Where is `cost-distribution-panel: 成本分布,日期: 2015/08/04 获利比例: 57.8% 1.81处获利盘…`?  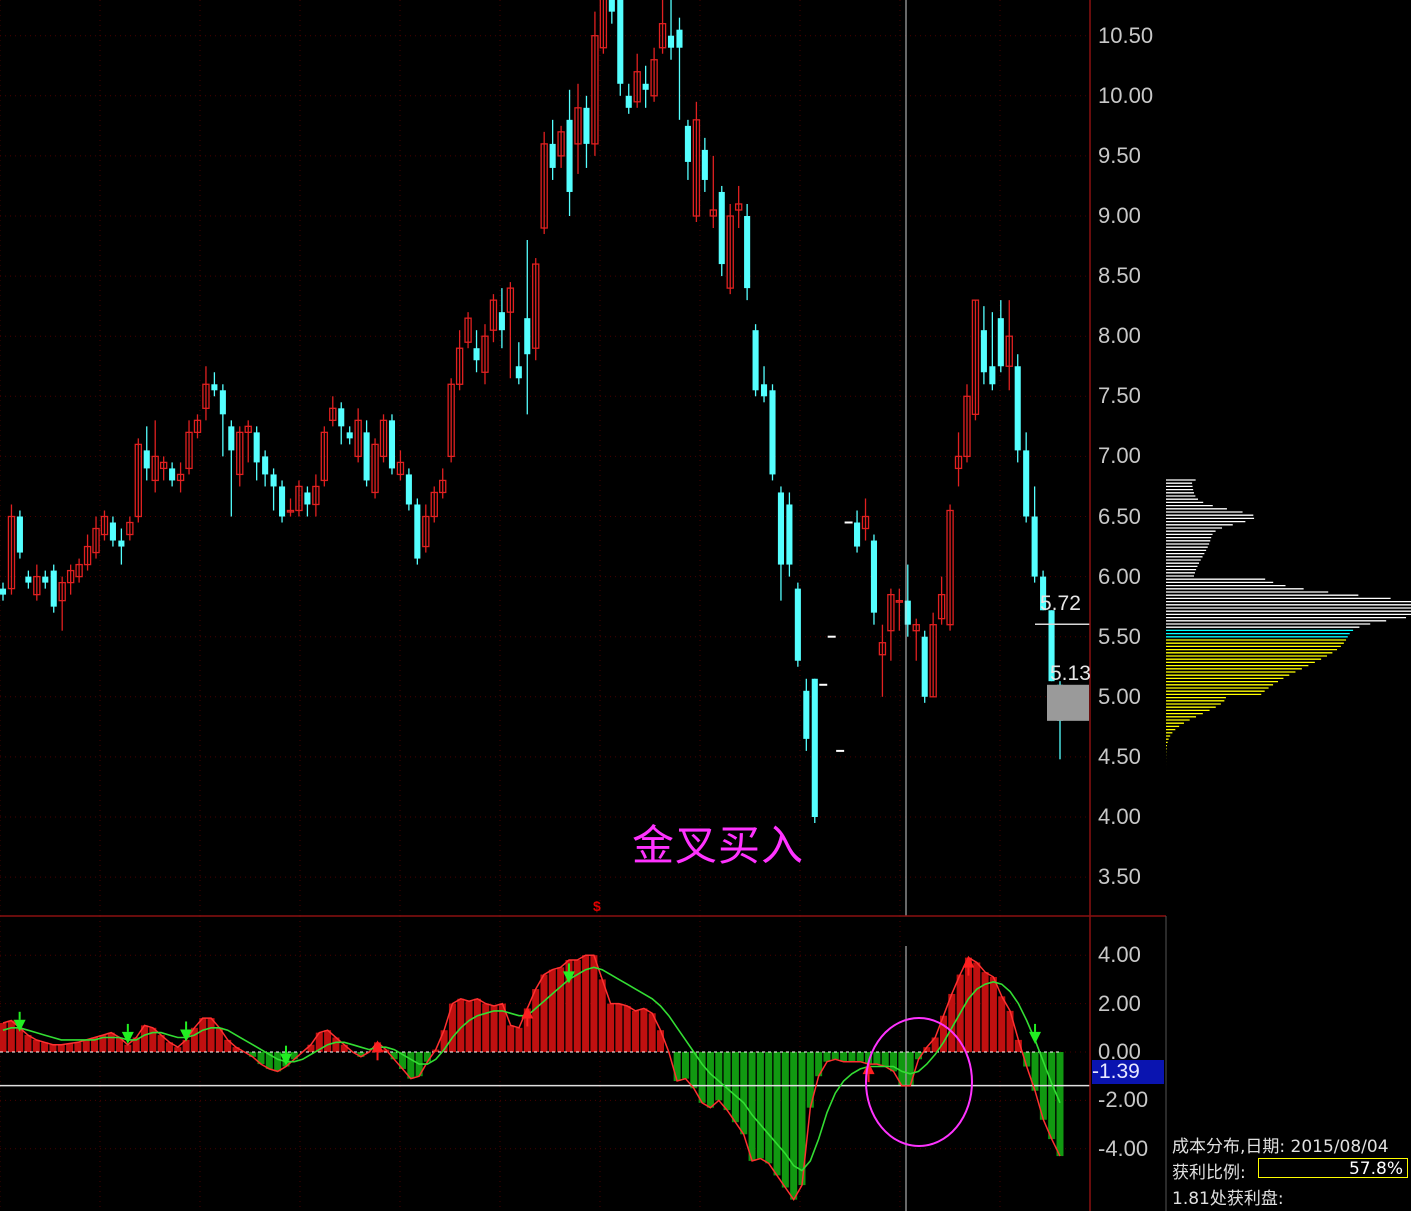 cost-distribution-panel: 成本分布,日期: 2015/08/04 获利比例: 57.8% 1.81处获利盘… is located at coordinates (1289, 1169).